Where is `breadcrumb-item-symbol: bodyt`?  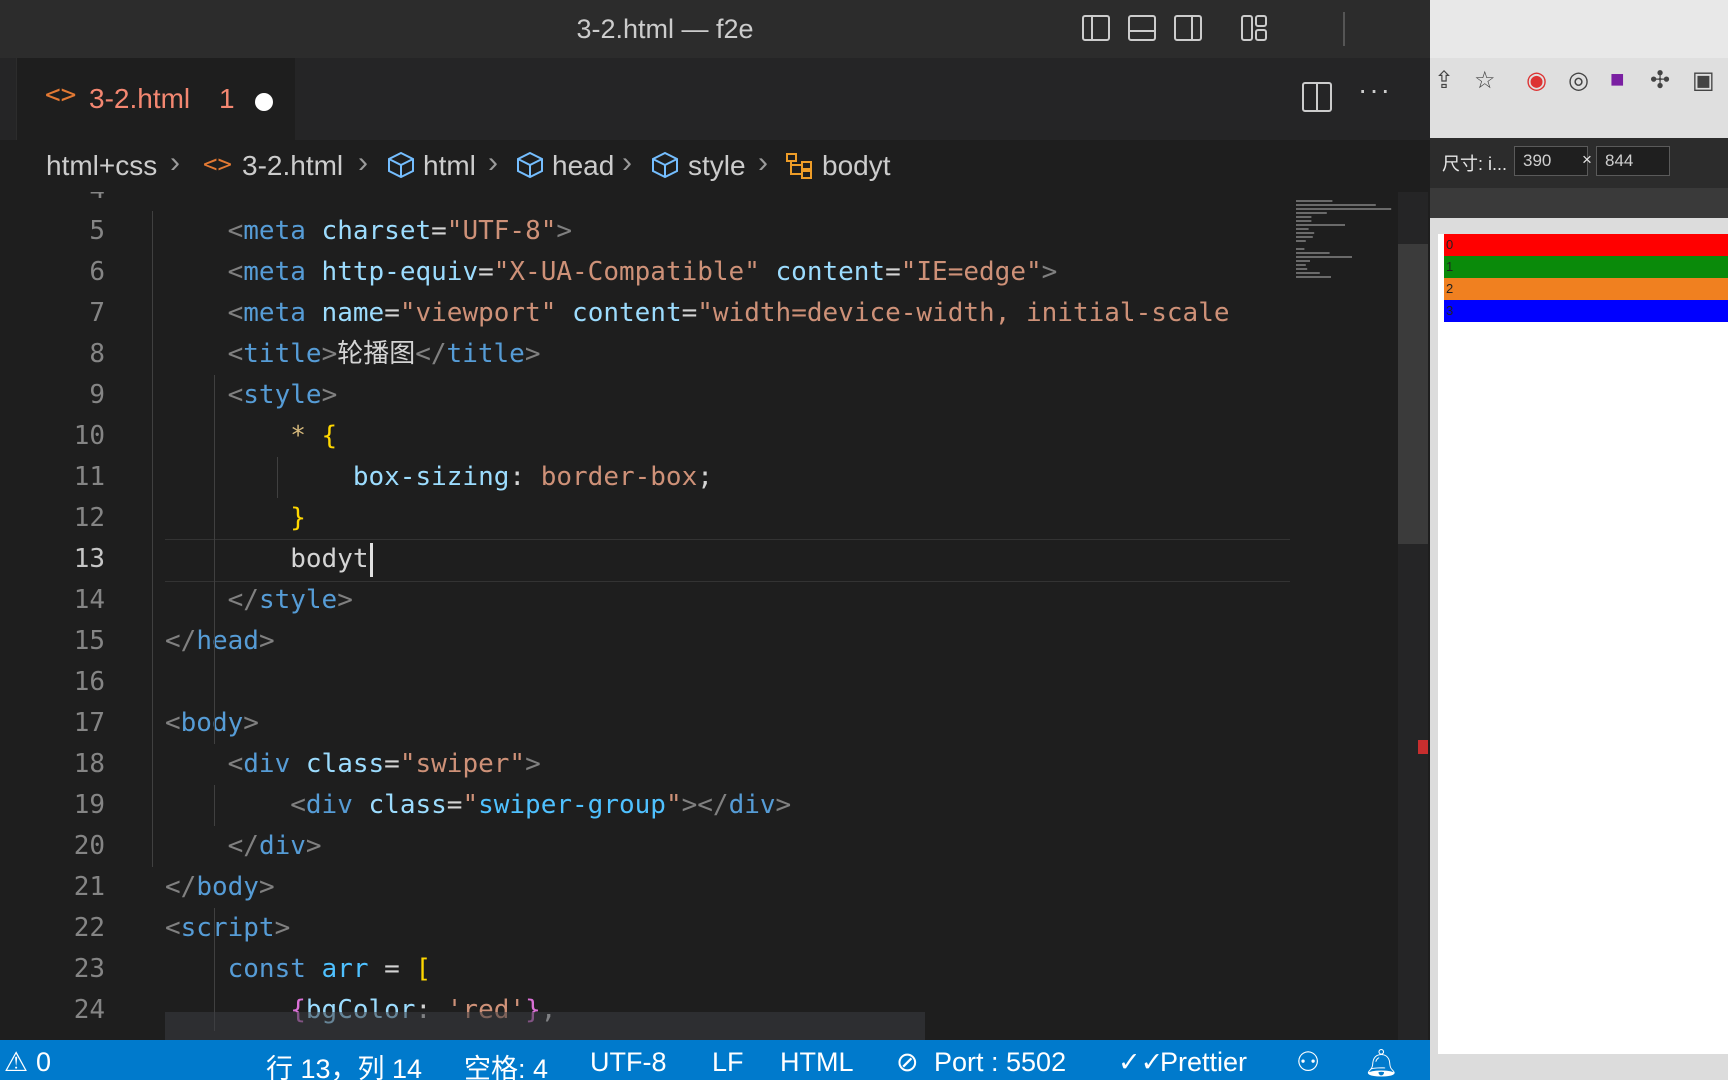
breadcrumb-item-symbol: bodyt is located at coordinates (856, 166).